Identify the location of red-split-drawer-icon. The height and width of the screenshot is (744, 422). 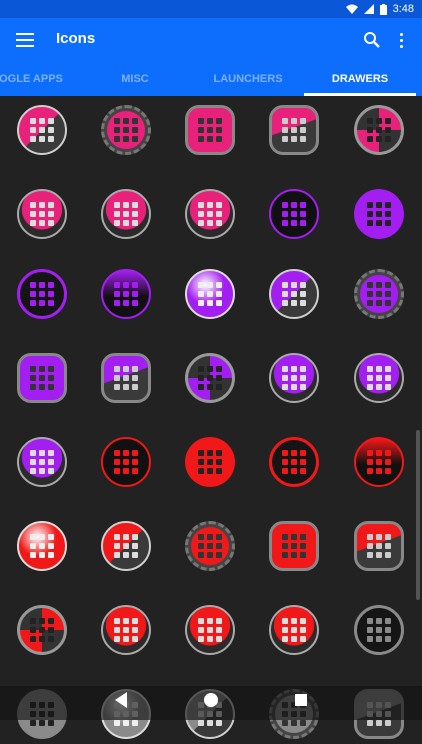
(126, 546).